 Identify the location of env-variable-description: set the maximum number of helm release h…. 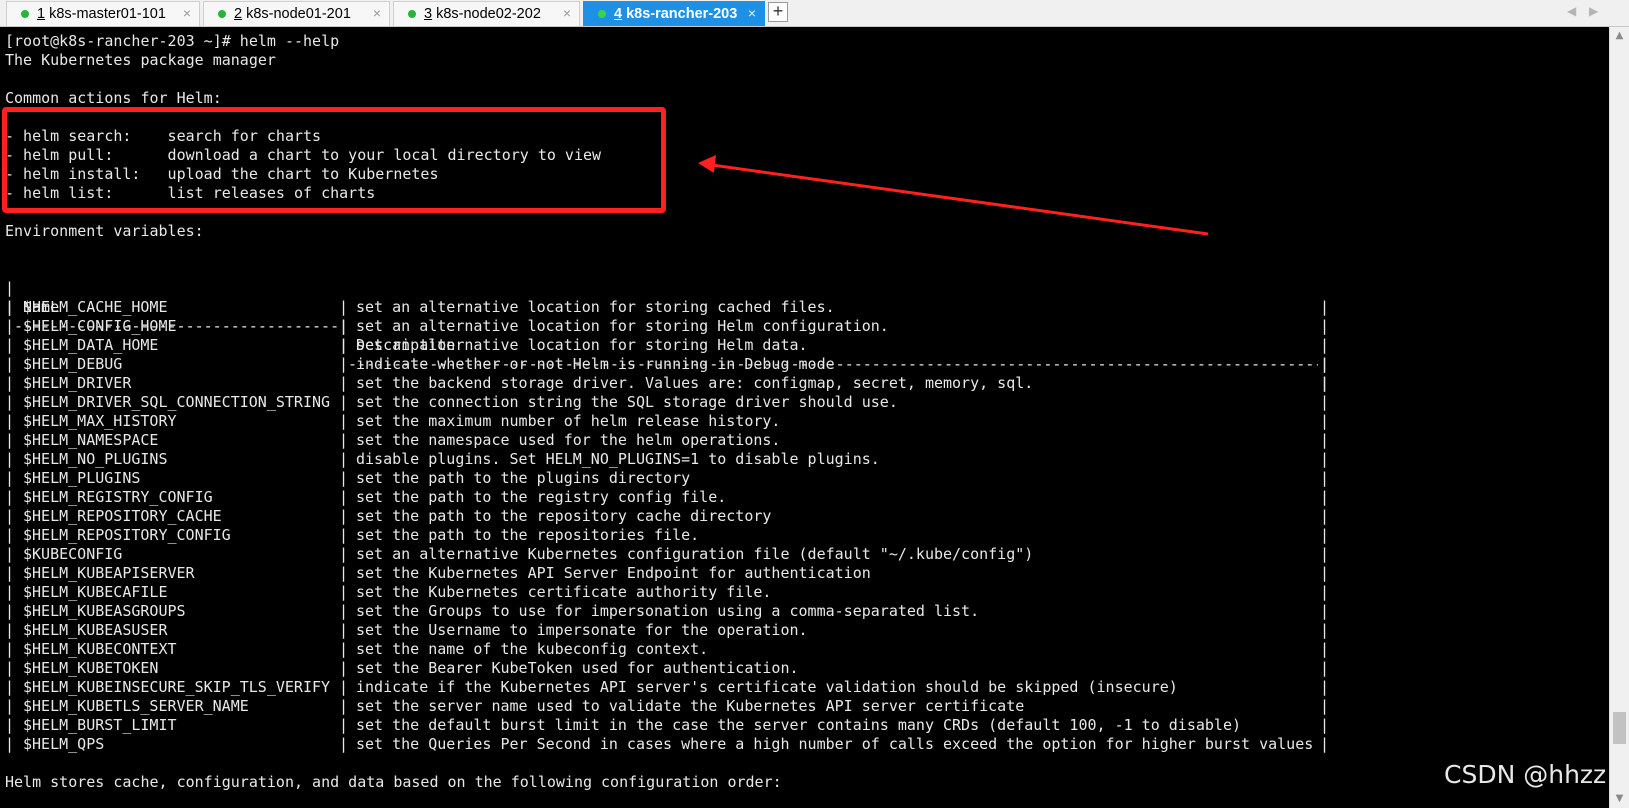
(568, 421).